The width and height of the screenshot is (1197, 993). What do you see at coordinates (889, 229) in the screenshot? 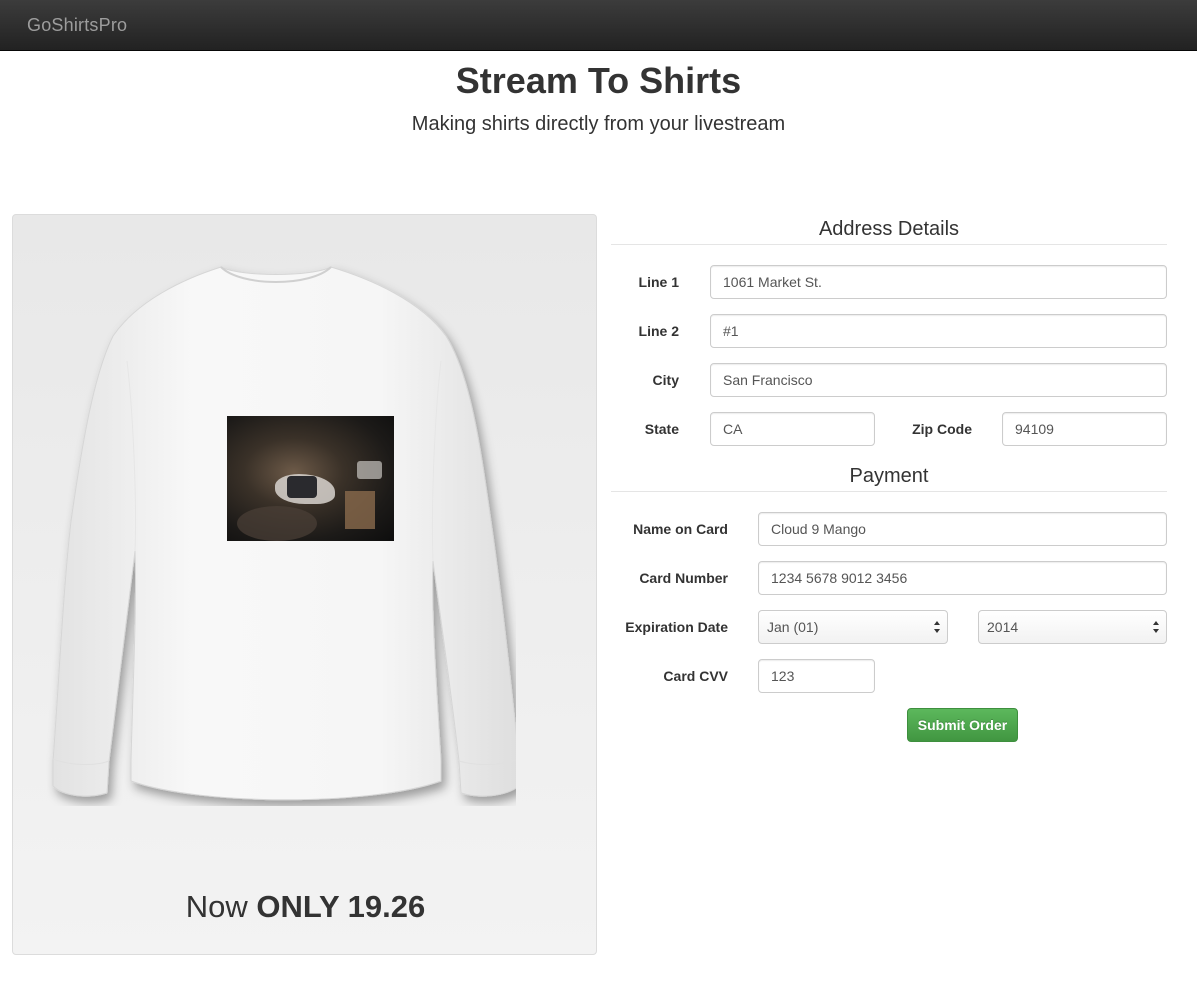
I see `address-heading: Address Details` at bounding box center [889, 229].